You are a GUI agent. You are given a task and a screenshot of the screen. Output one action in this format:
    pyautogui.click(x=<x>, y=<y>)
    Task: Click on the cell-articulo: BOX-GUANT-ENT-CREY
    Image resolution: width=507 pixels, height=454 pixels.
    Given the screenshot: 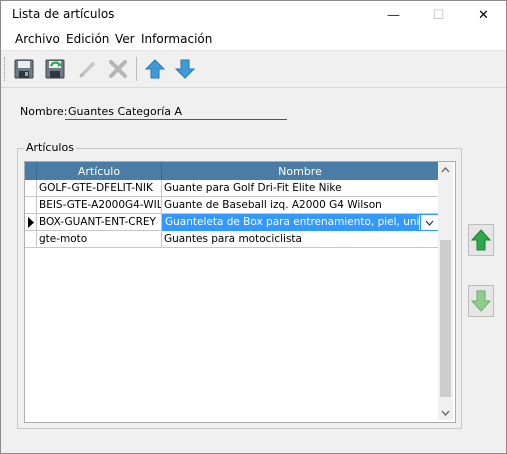 What is the action you would take?
    pyautogui.click(x=99, y=222)
    